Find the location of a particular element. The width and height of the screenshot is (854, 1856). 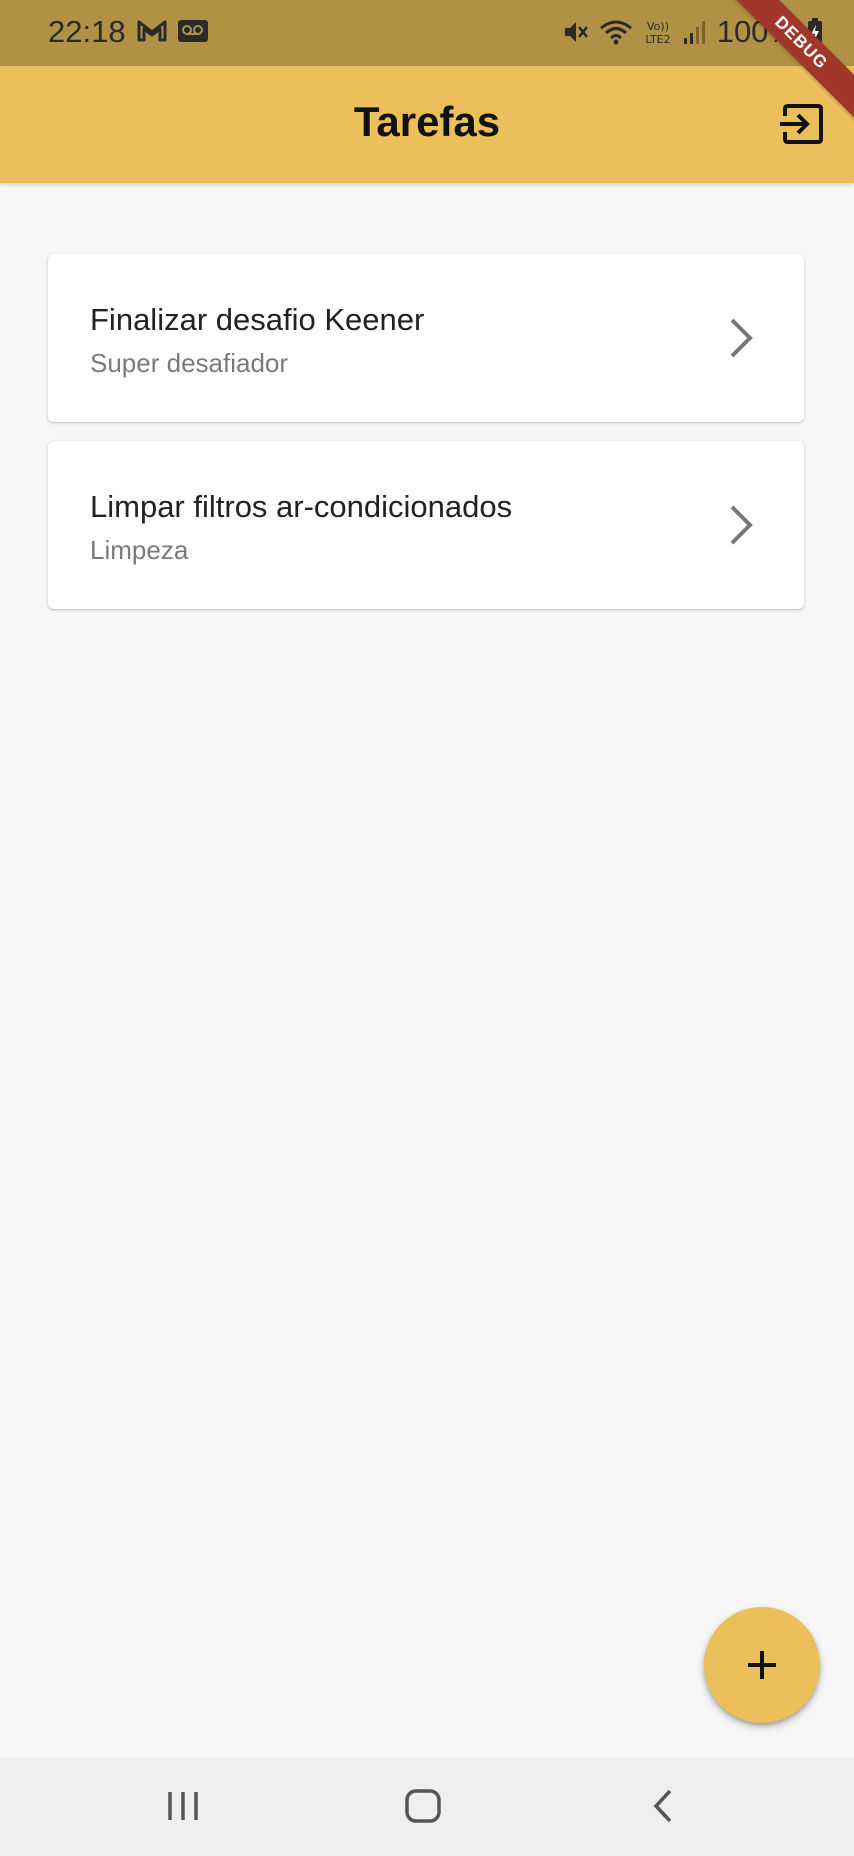

home-icon is located at coordinates (423, 1806).